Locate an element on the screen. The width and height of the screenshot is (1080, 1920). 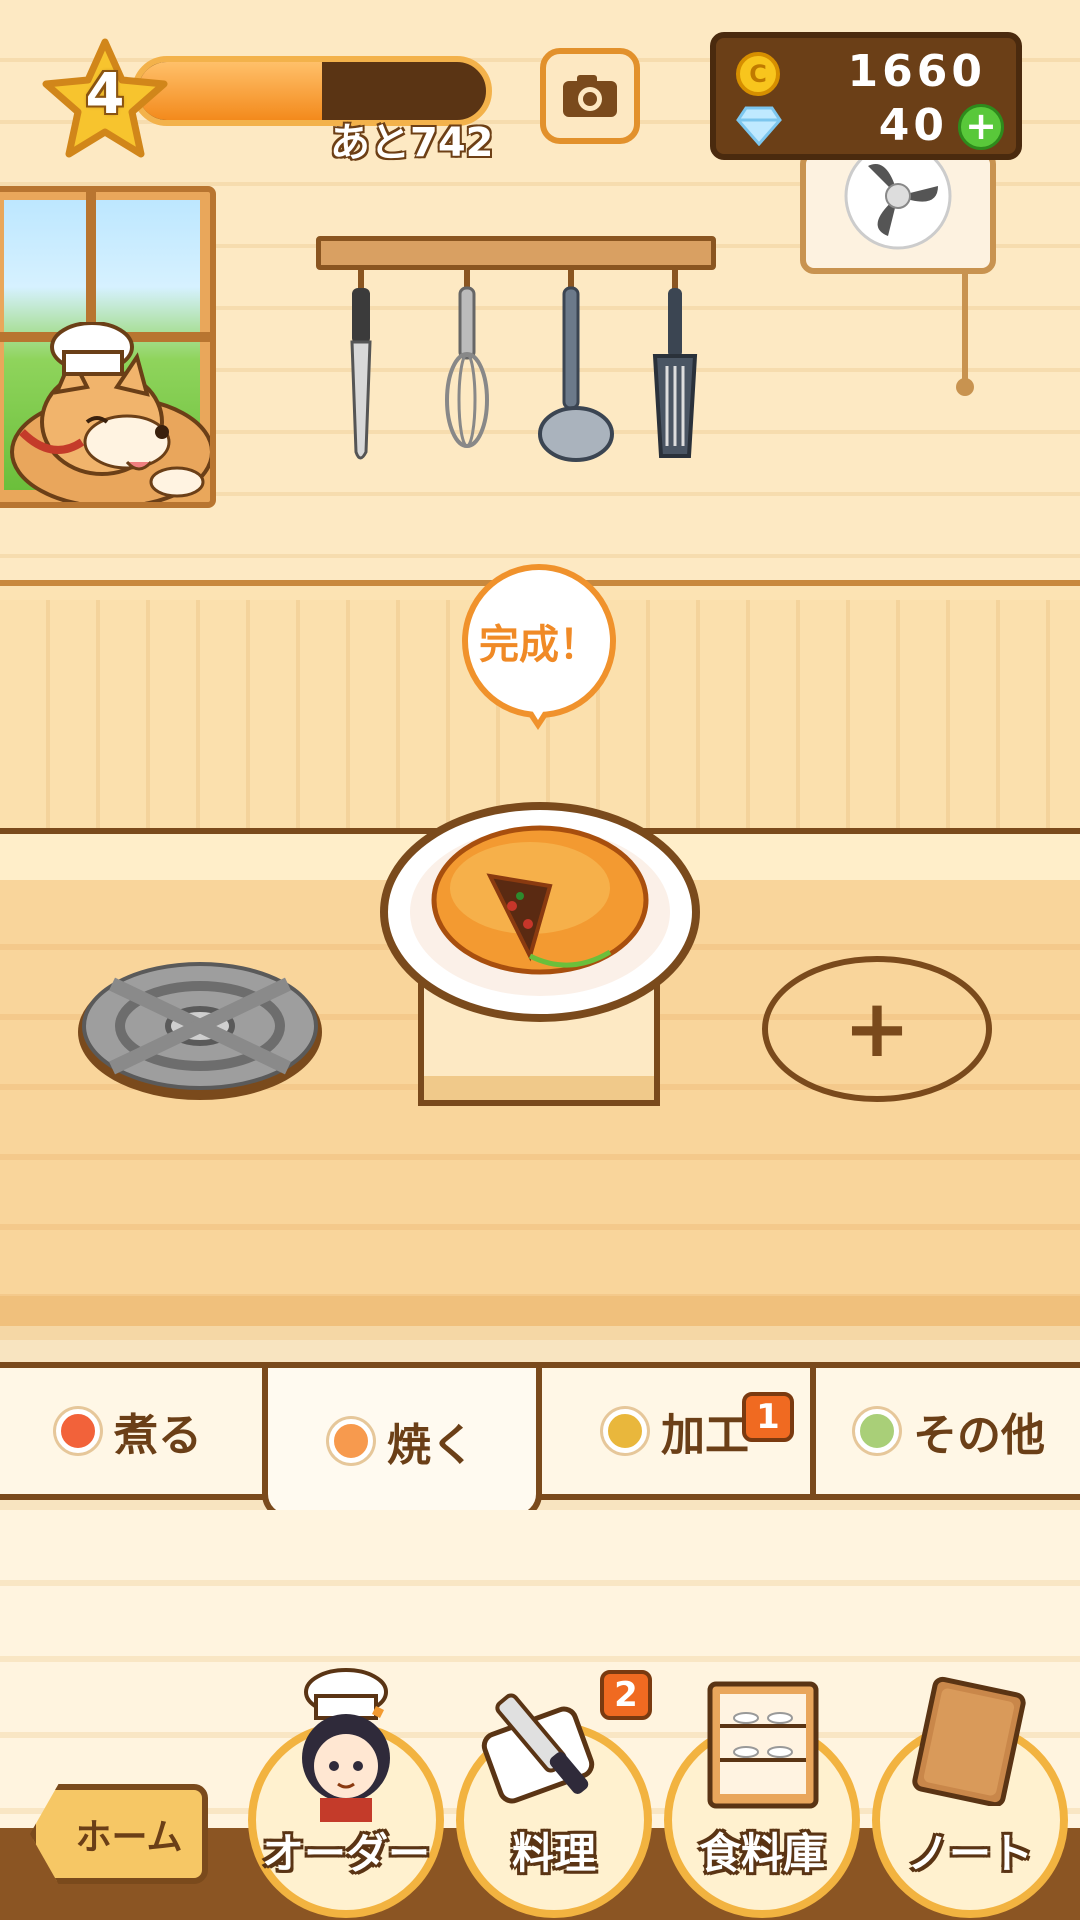
complete-bubble: 完成！ is located at coordinates (539, 641).